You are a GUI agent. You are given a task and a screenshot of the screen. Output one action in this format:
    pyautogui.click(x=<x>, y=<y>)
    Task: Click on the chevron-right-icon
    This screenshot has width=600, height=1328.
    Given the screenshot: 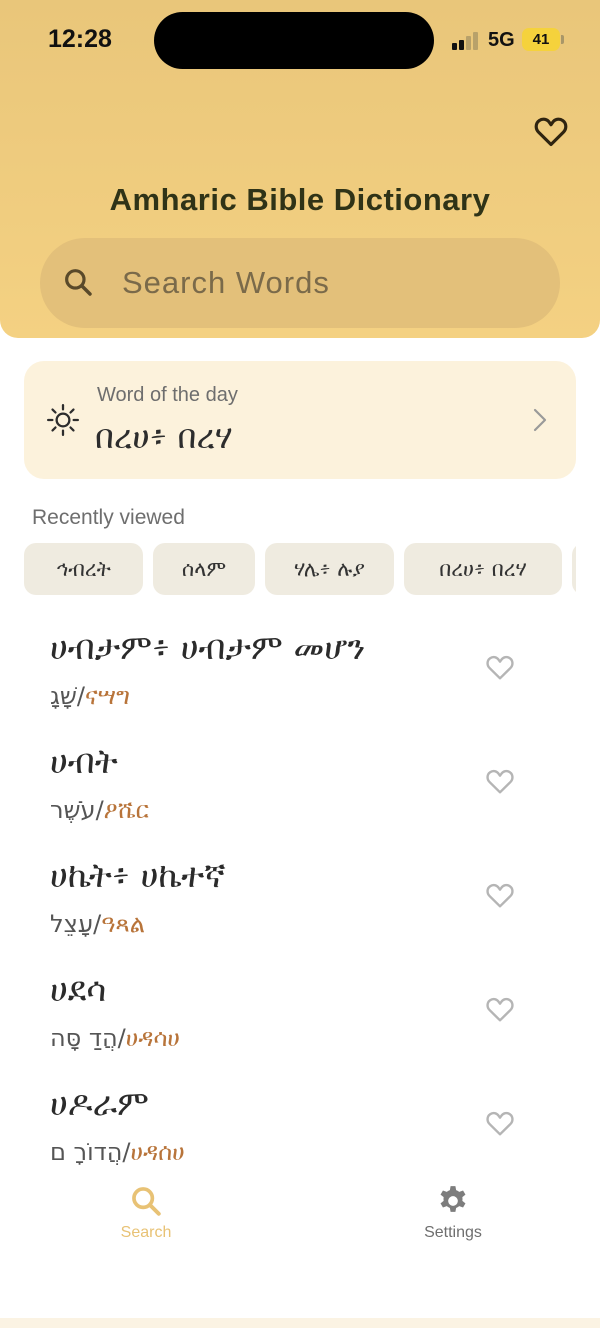 What is the action you would take?
    pyautogui.click(x=540, y=420)
    